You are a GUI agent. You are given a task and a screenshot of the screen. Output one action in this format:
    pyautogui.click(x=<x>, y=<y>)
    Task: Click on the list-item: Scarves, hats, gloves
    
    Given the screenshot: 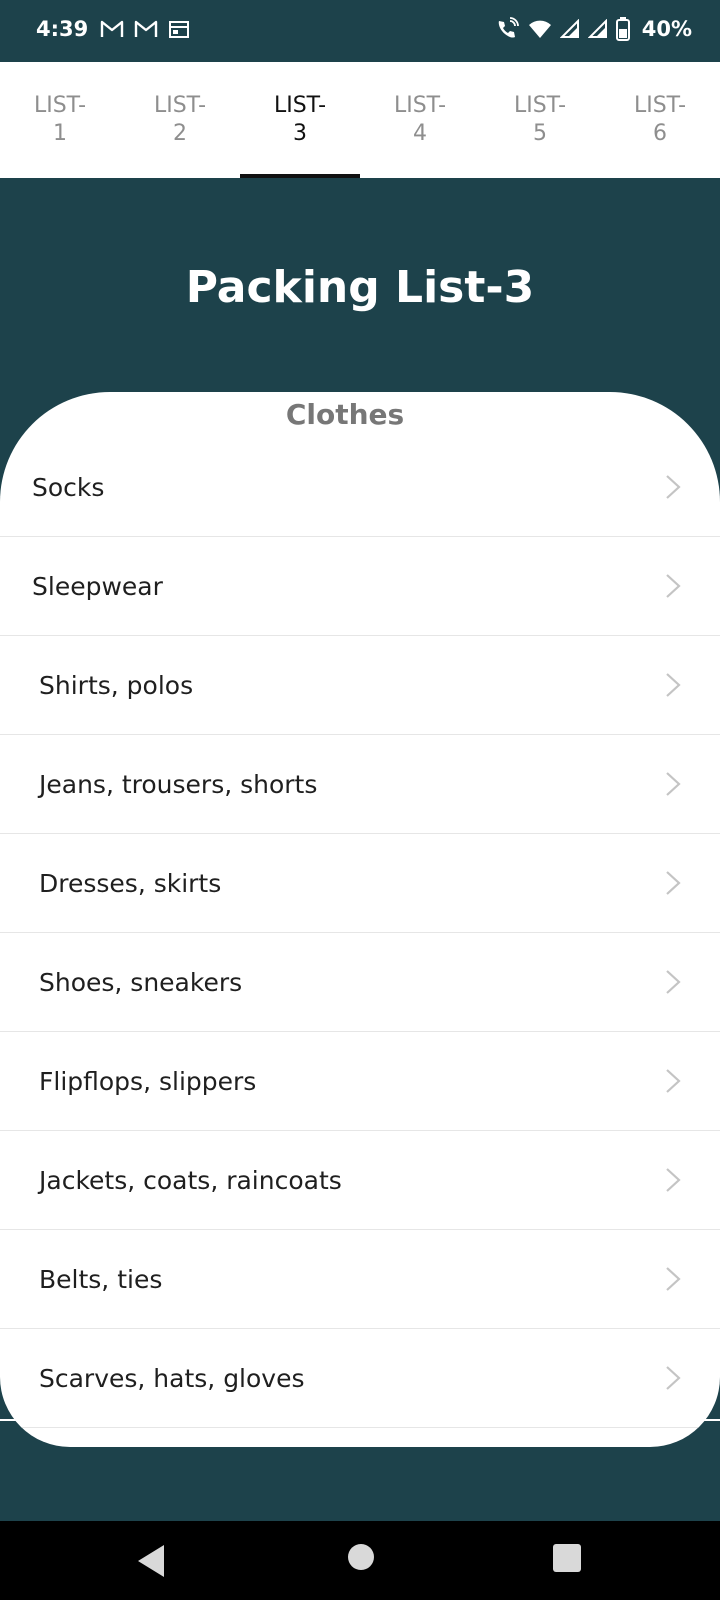 What is the action you would take?
    pyautogui.click(x=360, y=1378)
    